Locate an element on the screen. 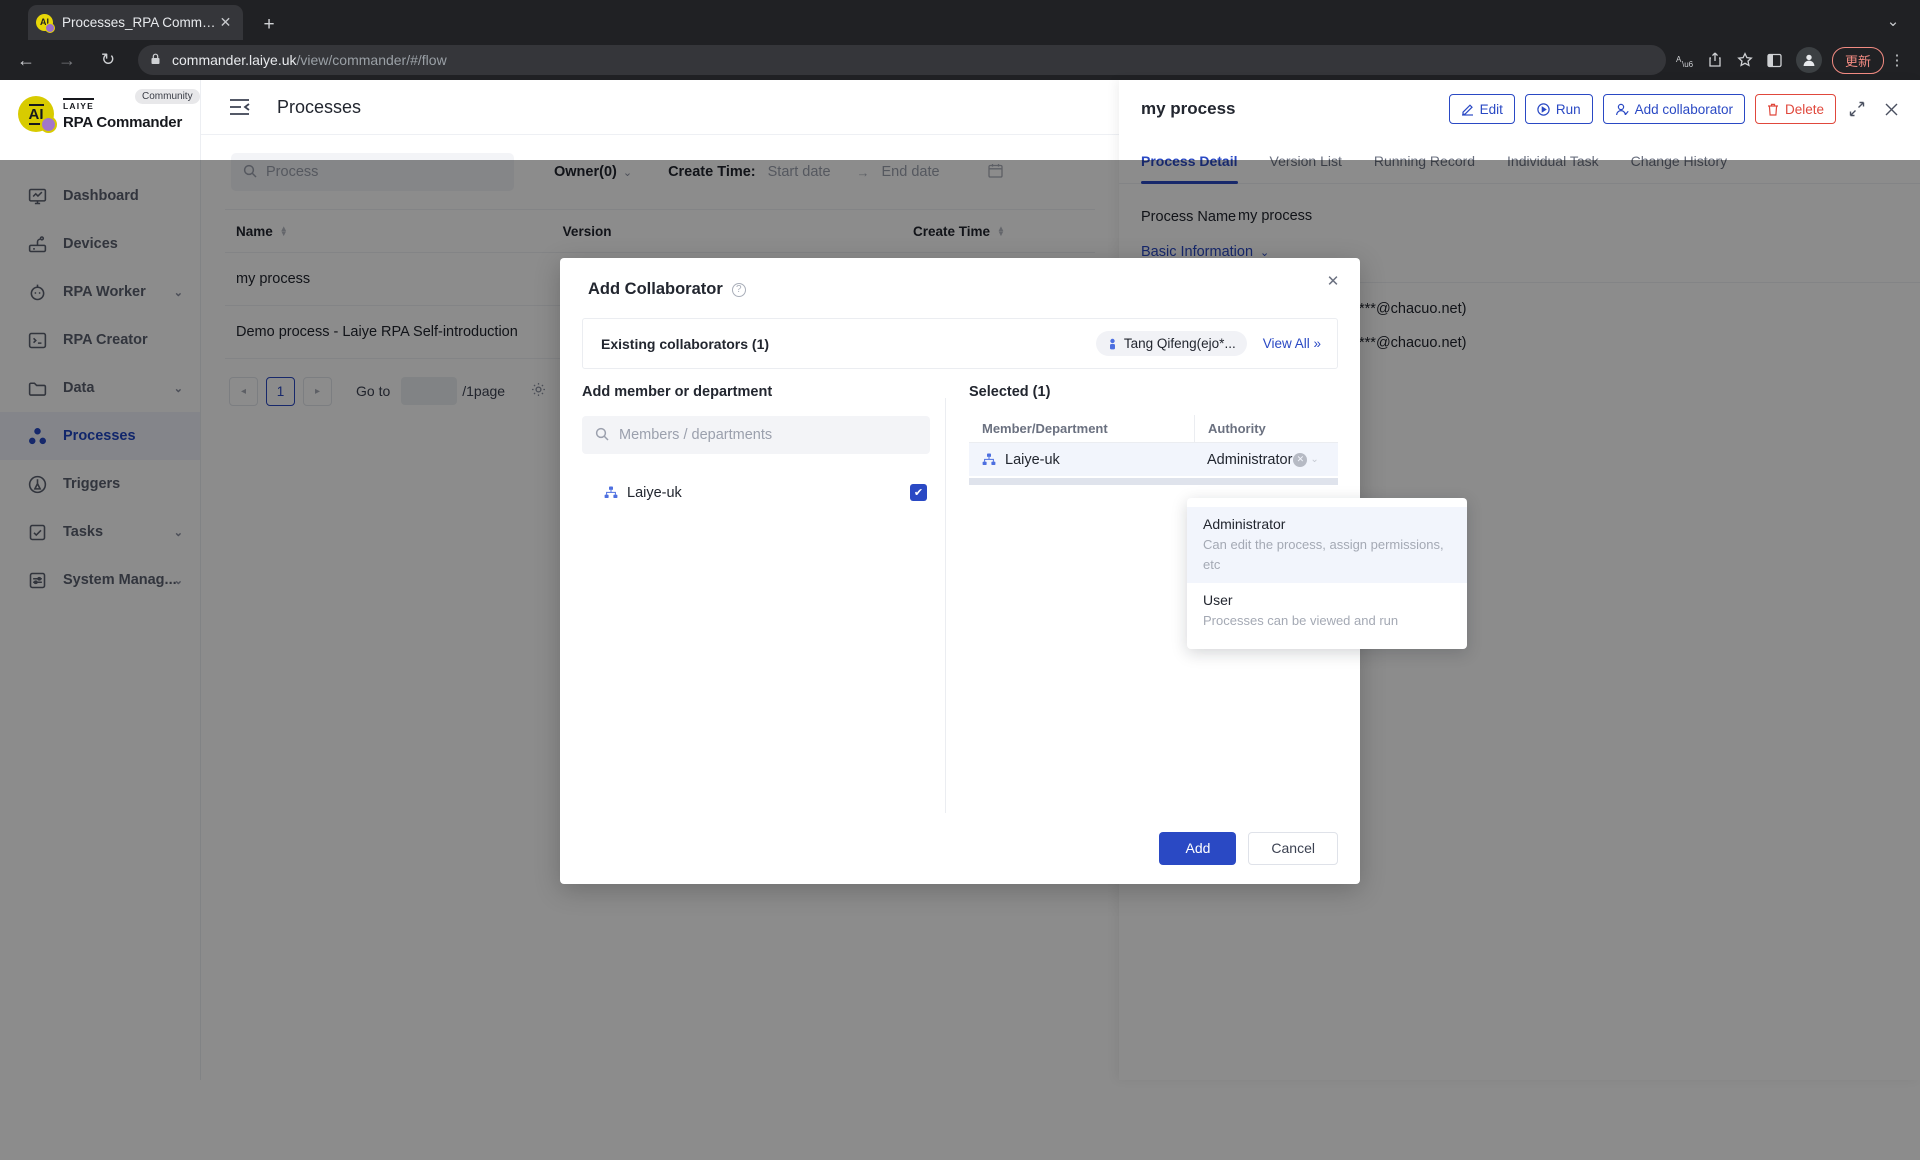  dialog-title: Add Collaborator ? is located at coordinates (667, 289).